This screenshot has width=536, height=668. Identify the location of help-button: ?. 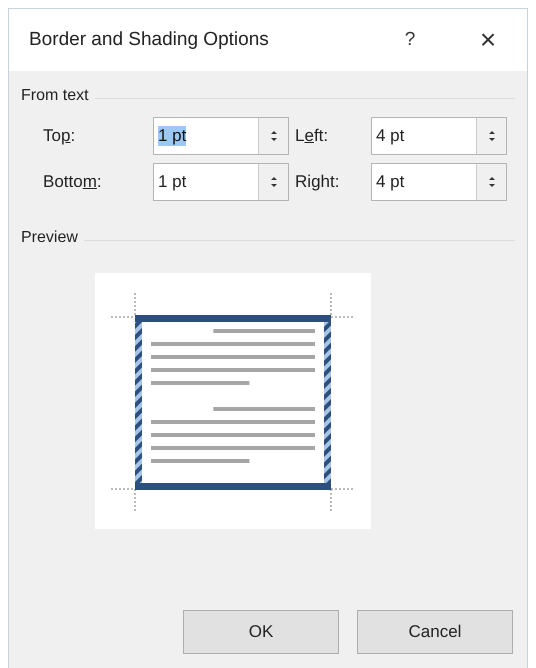
(410, 40).